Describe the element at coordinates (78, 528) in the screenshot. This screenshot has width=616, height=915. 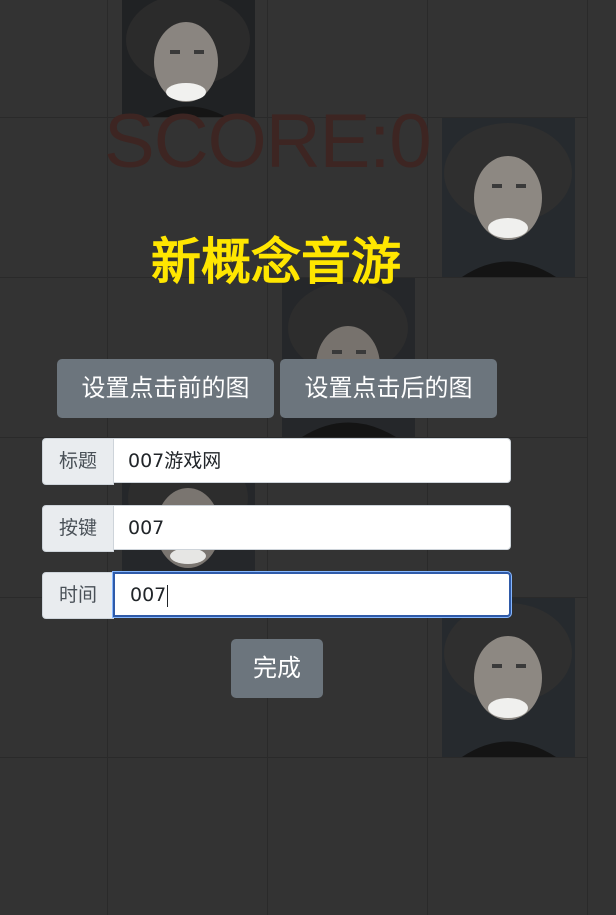
I see `key-label: 按键` at that location.